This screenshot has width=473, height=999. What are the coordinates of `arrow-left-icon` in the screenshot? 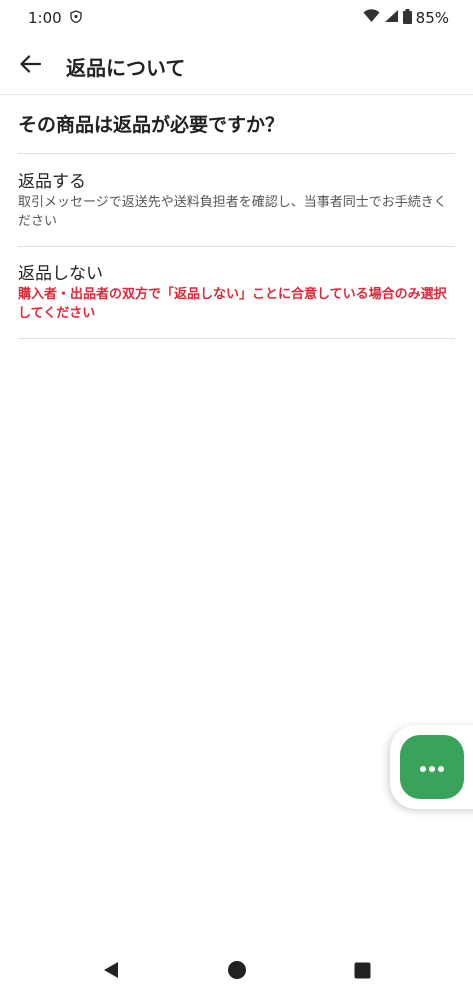 It's located at (30, 66).